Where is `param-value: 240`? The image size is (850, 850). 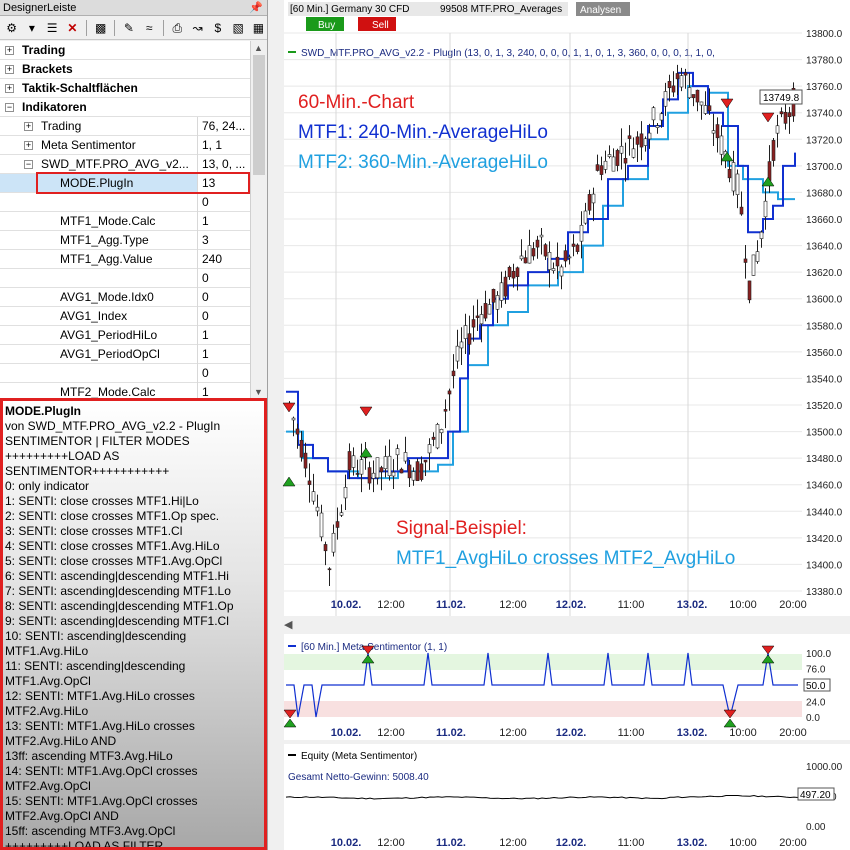 param-value: 240 is located at coordinates (223, 259).